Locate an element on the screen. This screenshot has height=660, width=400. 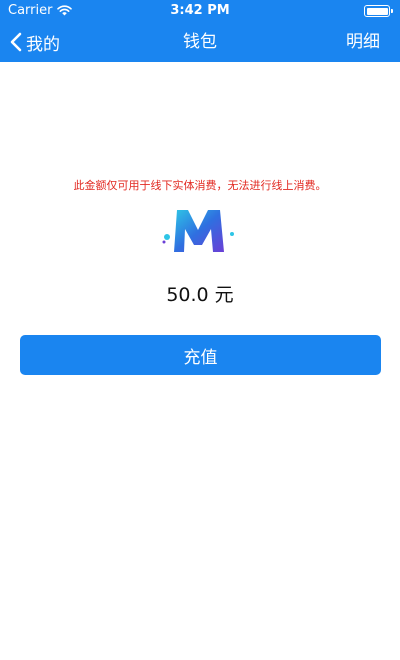
status-time: 3:42 PM is located at coordinates (200, 10).